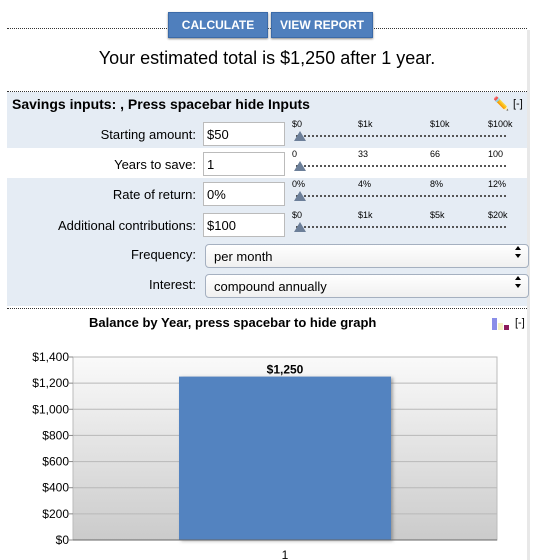 The image size is (539, 560). I want to click on input-slider: 0% 4% 8% 12%, so click(406, 194).